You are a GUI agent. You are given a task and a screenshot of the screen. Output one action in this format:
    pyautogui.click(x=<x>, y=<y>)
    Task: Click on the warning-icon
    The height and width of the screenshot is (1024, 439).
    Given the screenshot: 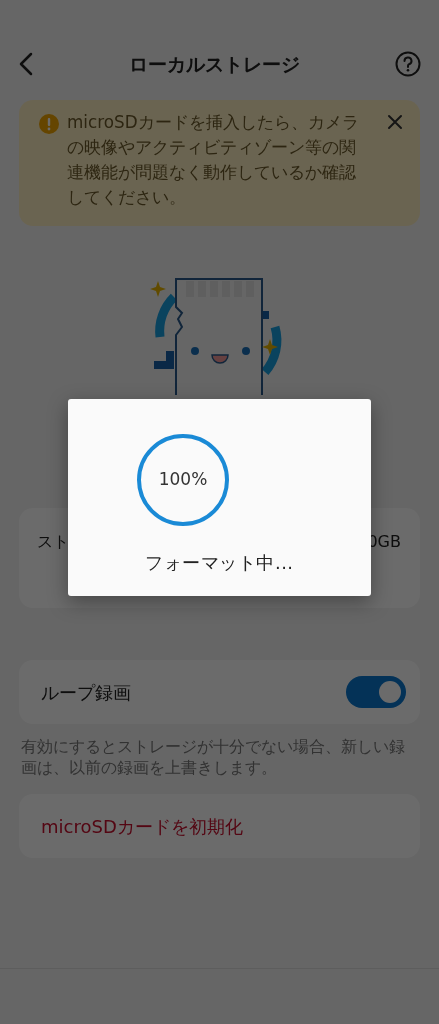 What is the action you would take?
    pyautogui.click(x=49, y=124)
    